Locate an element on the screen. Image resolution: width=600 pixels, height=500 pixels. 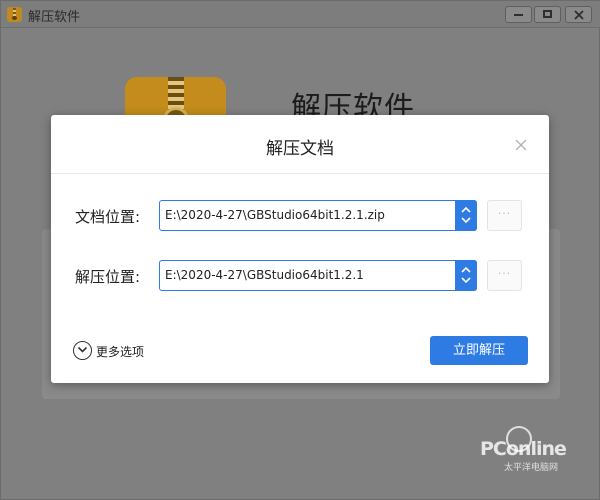
window-close-button is located at coordinates (578, 14).